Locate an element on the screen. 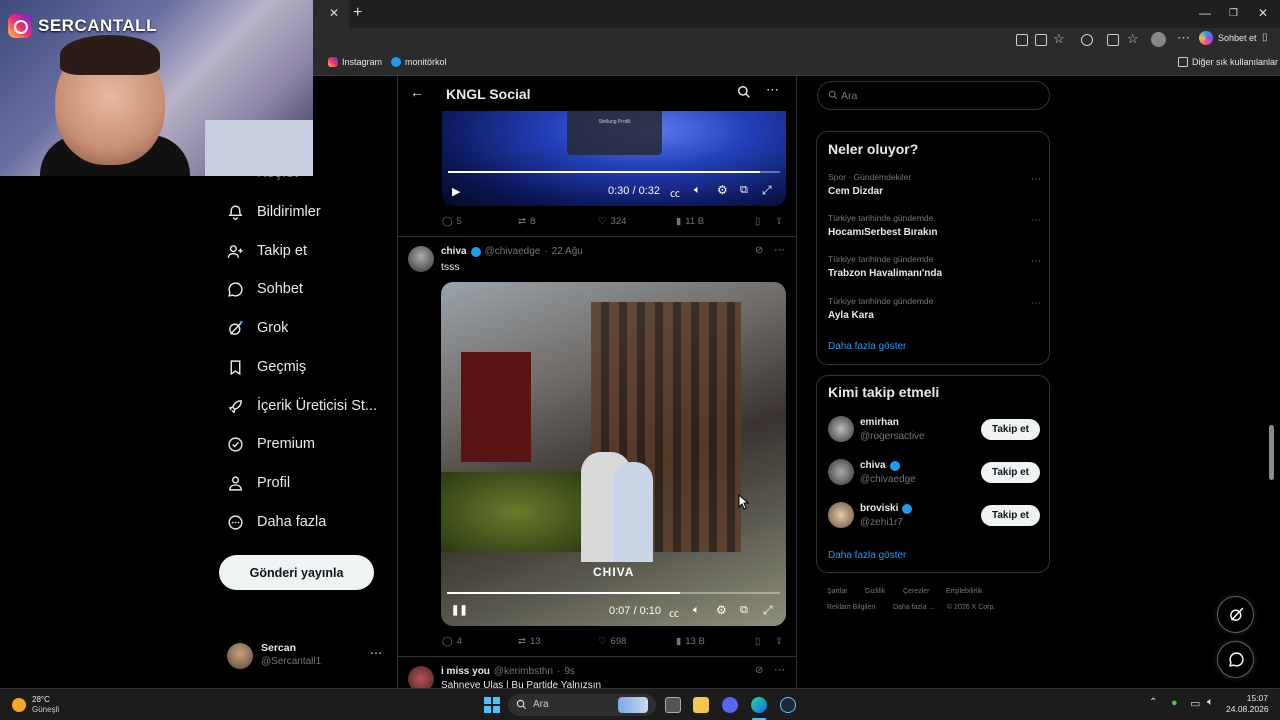 This screenshot has width=1280, height=720. minimize-icon: — is located at coordinates (1205, 13).